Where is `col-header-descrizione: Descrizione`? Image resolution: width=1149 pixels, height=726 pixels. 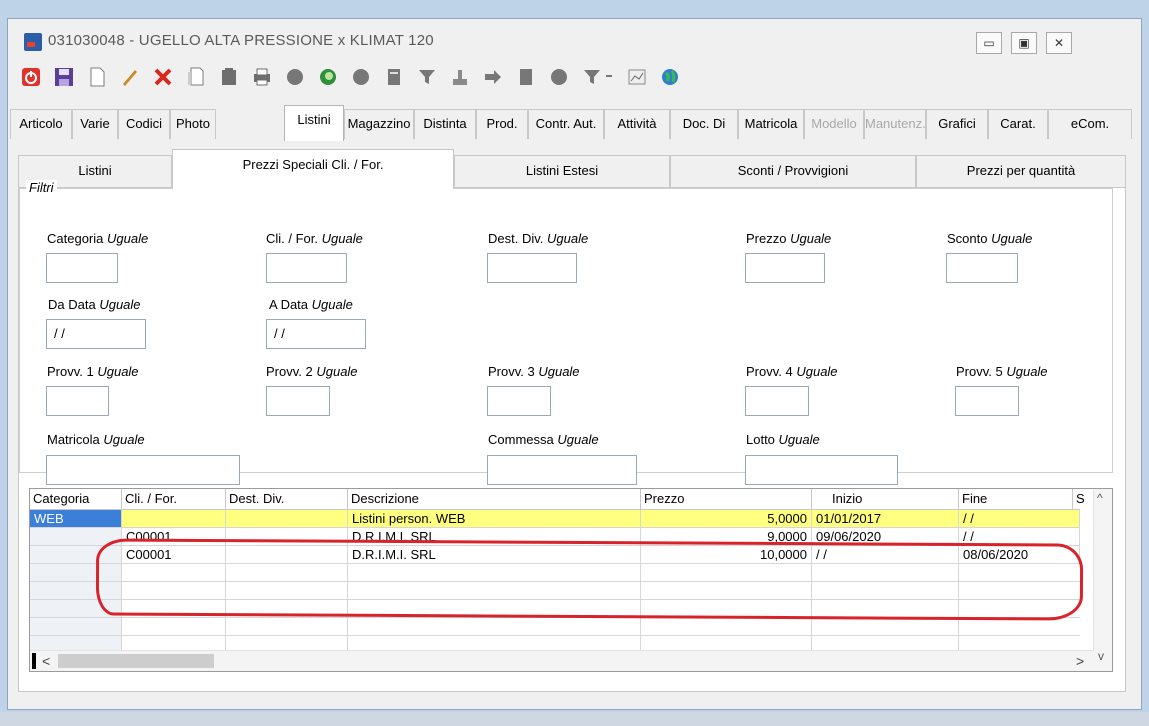 col-header-descrizione: Descrizione is located at coordinates (494, 499).